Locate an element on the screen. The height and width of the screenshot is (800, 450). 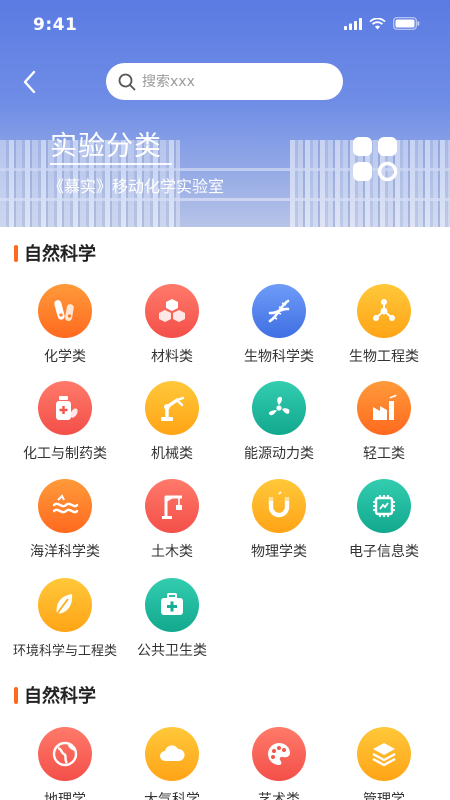
category-geography: 地理学 is located at coordinates (65, 763).